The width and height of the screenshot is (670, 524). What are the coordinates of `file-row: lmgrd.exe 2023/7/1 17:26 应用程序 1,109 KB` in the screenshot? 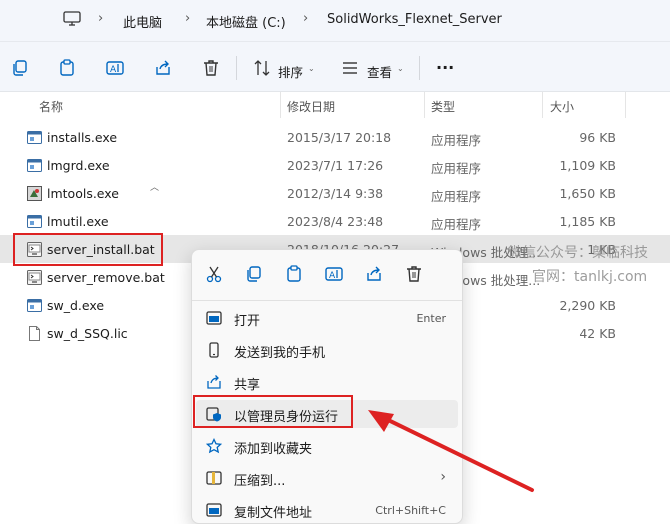 It's located at (335, 165).